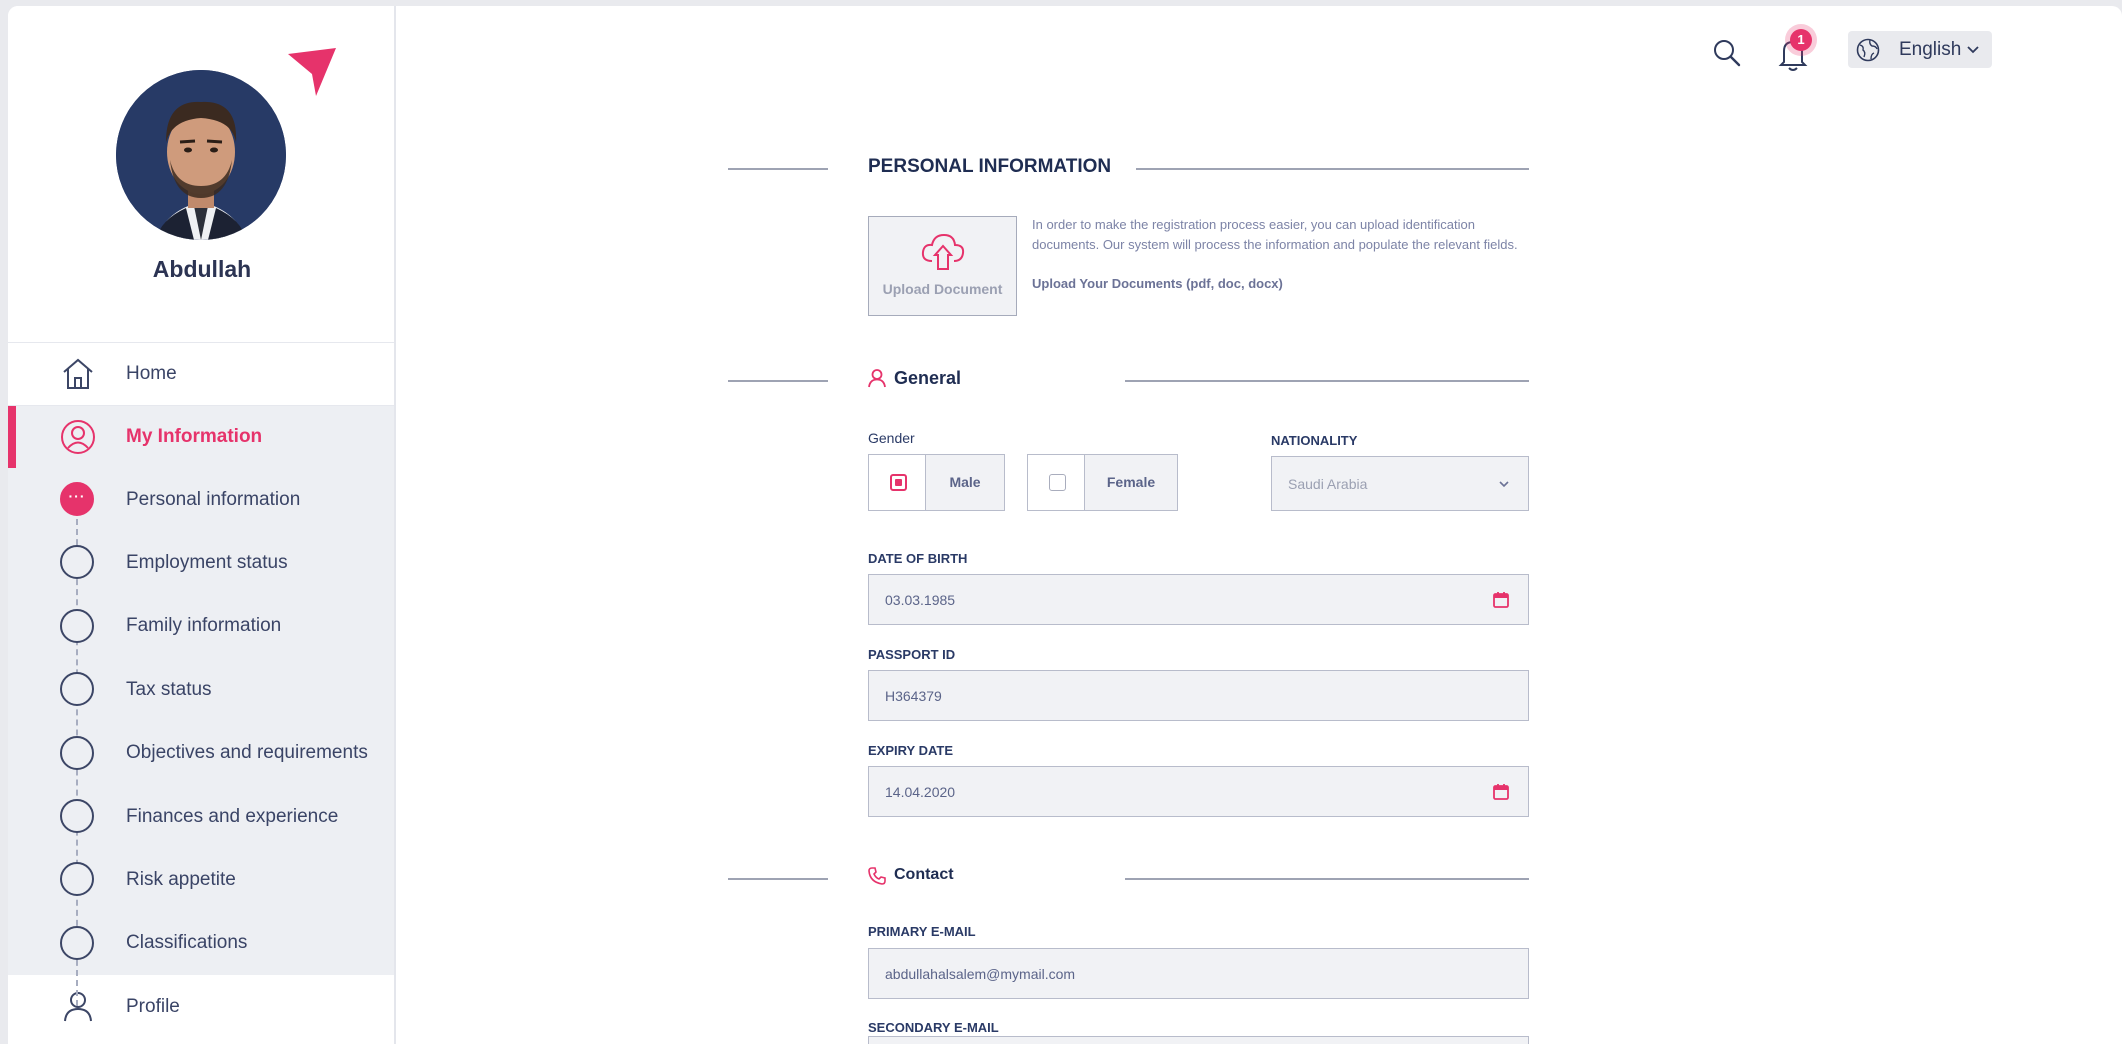 This screenshot has width=2122, height=1044. I want to click on sidebar-item-home: Home, so click(201, 373).